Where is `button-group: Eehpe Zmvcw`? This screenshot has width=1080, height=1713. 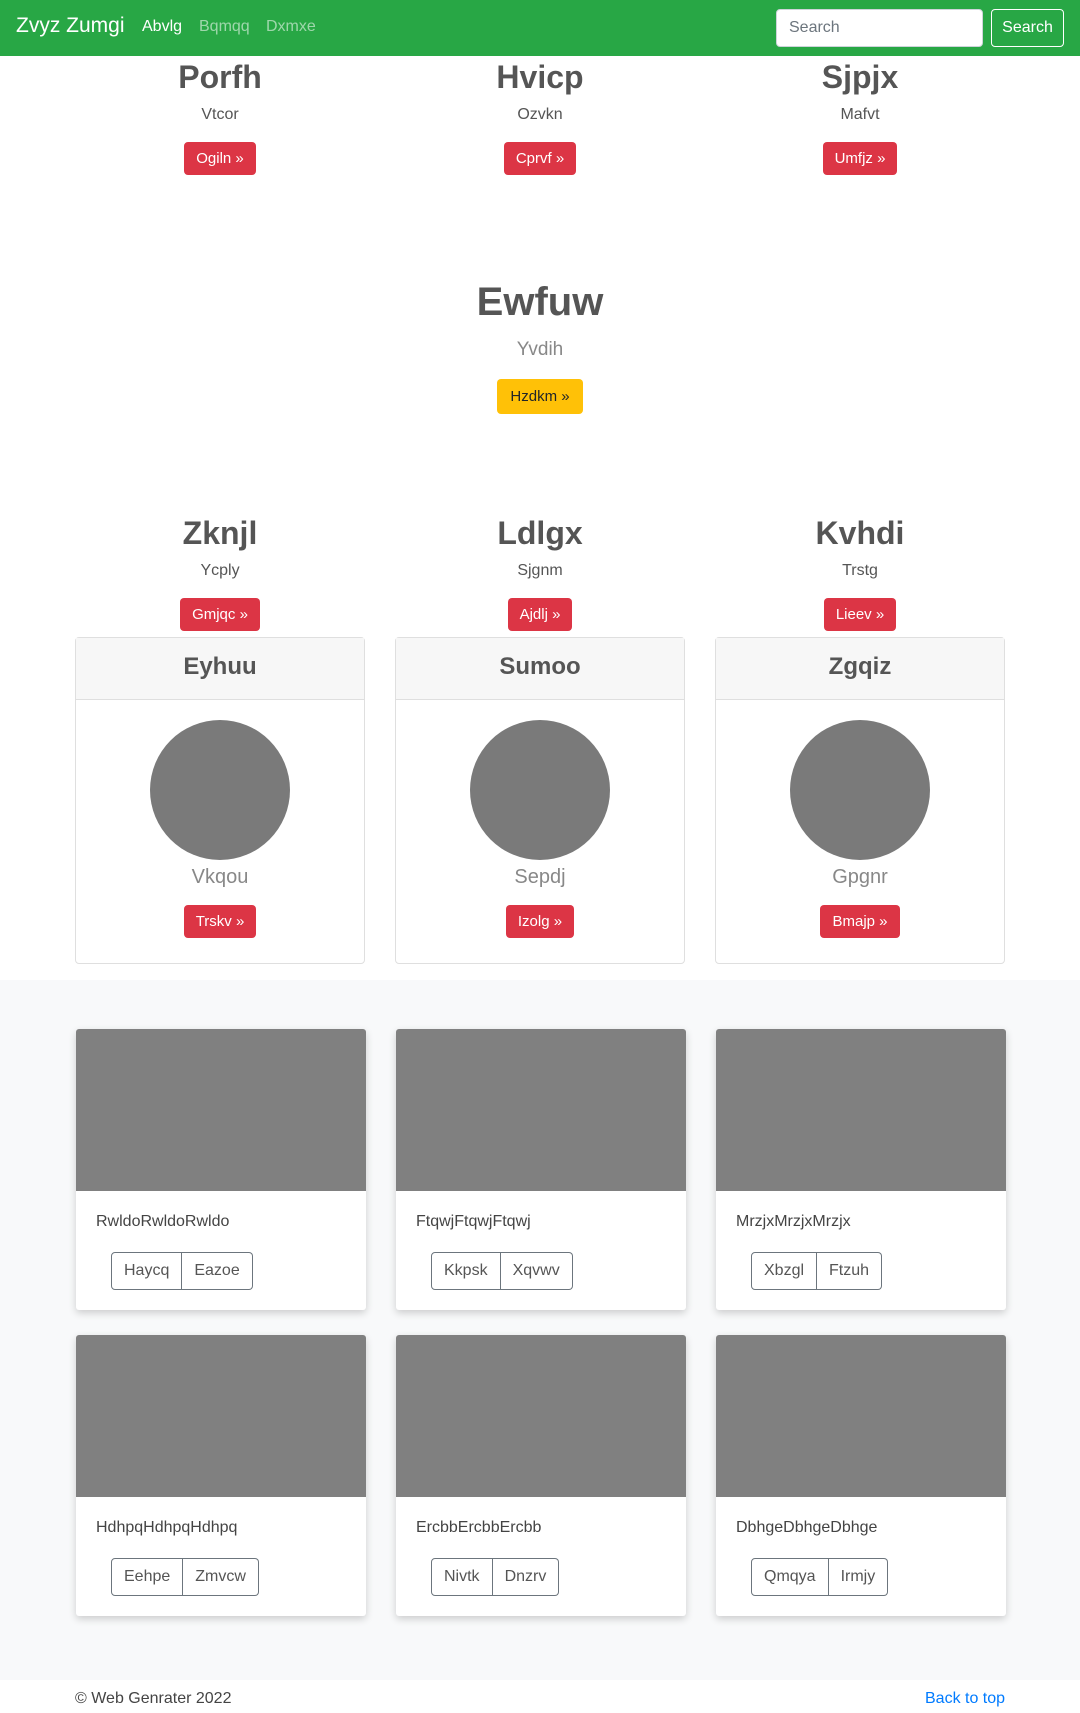 button-group: Eehpe Zmvcw is located at coordinates (185, 1577).